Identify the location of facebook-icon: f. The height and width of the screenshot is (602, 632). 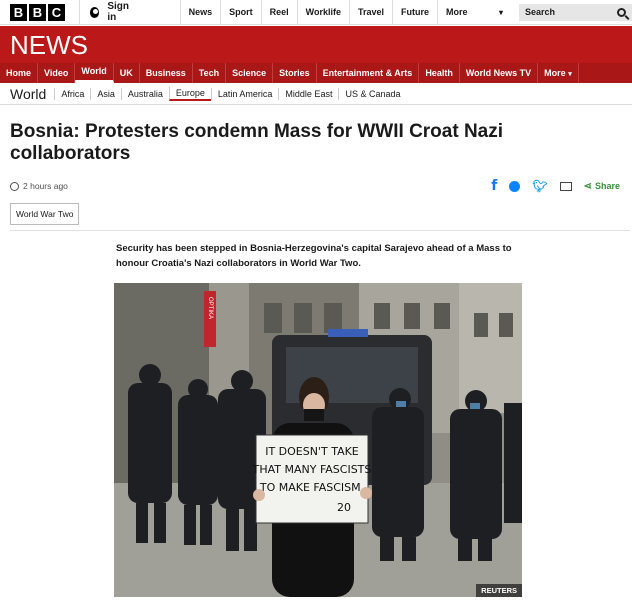
(494, 186).